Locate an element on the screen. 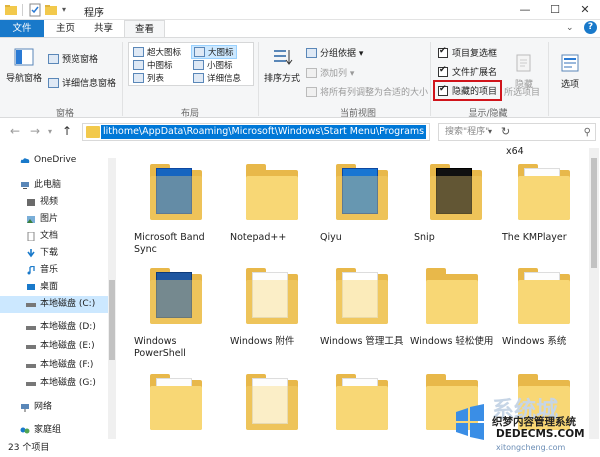  search-icon: ⚲ is located at coordinates (587, 133).